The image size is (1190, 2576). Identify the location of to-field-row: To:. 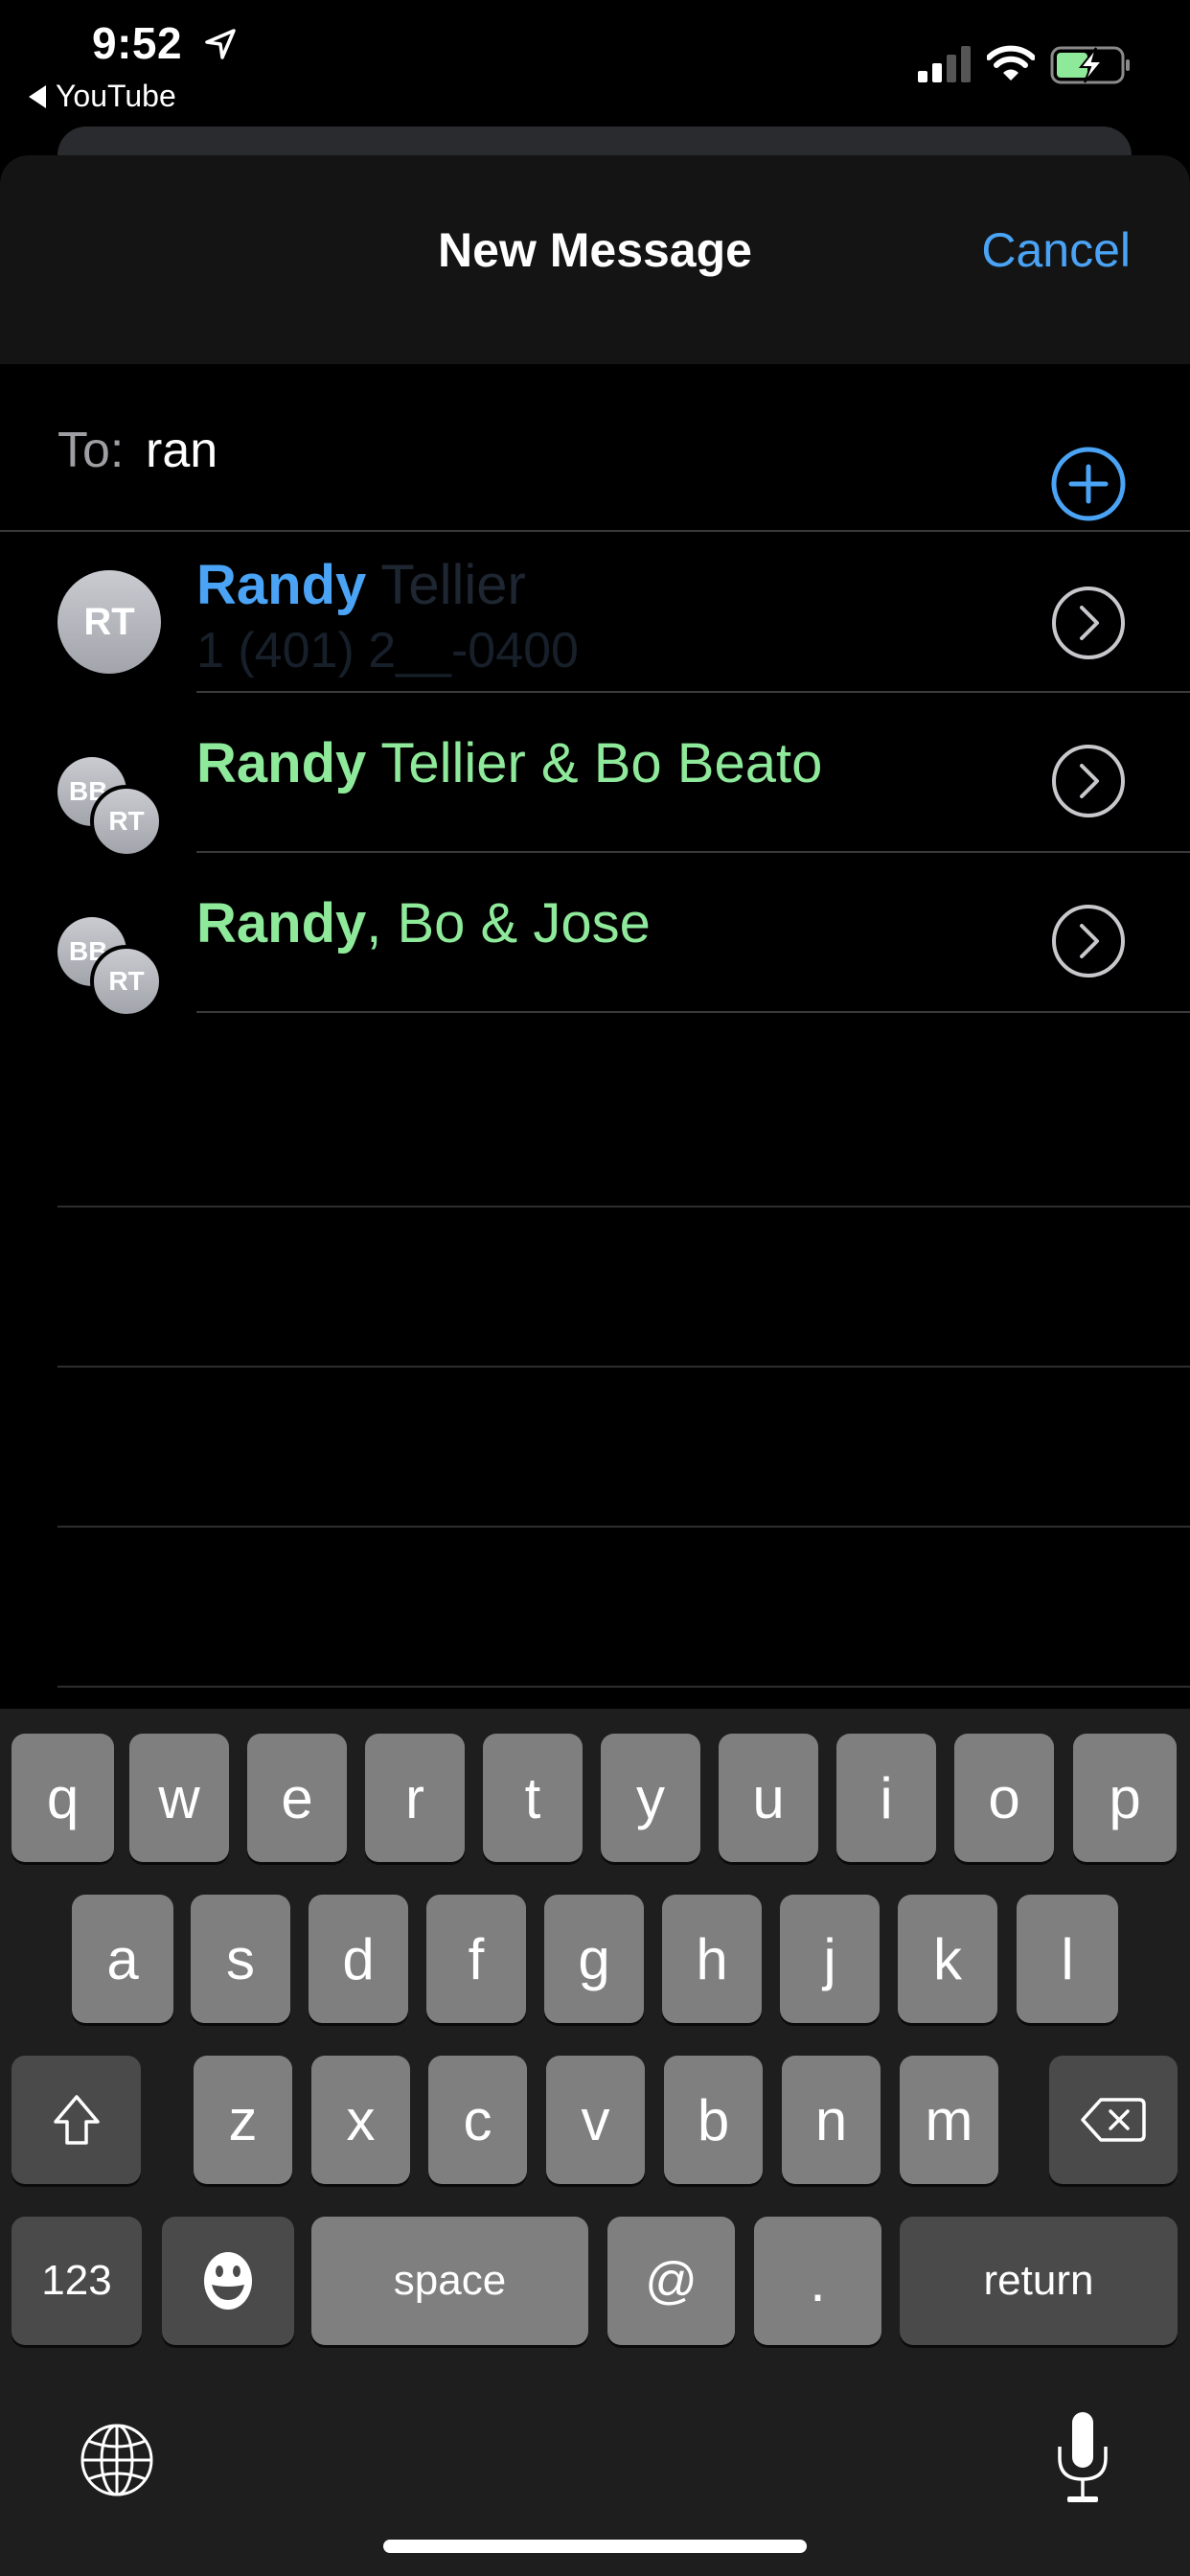
(595, 448).